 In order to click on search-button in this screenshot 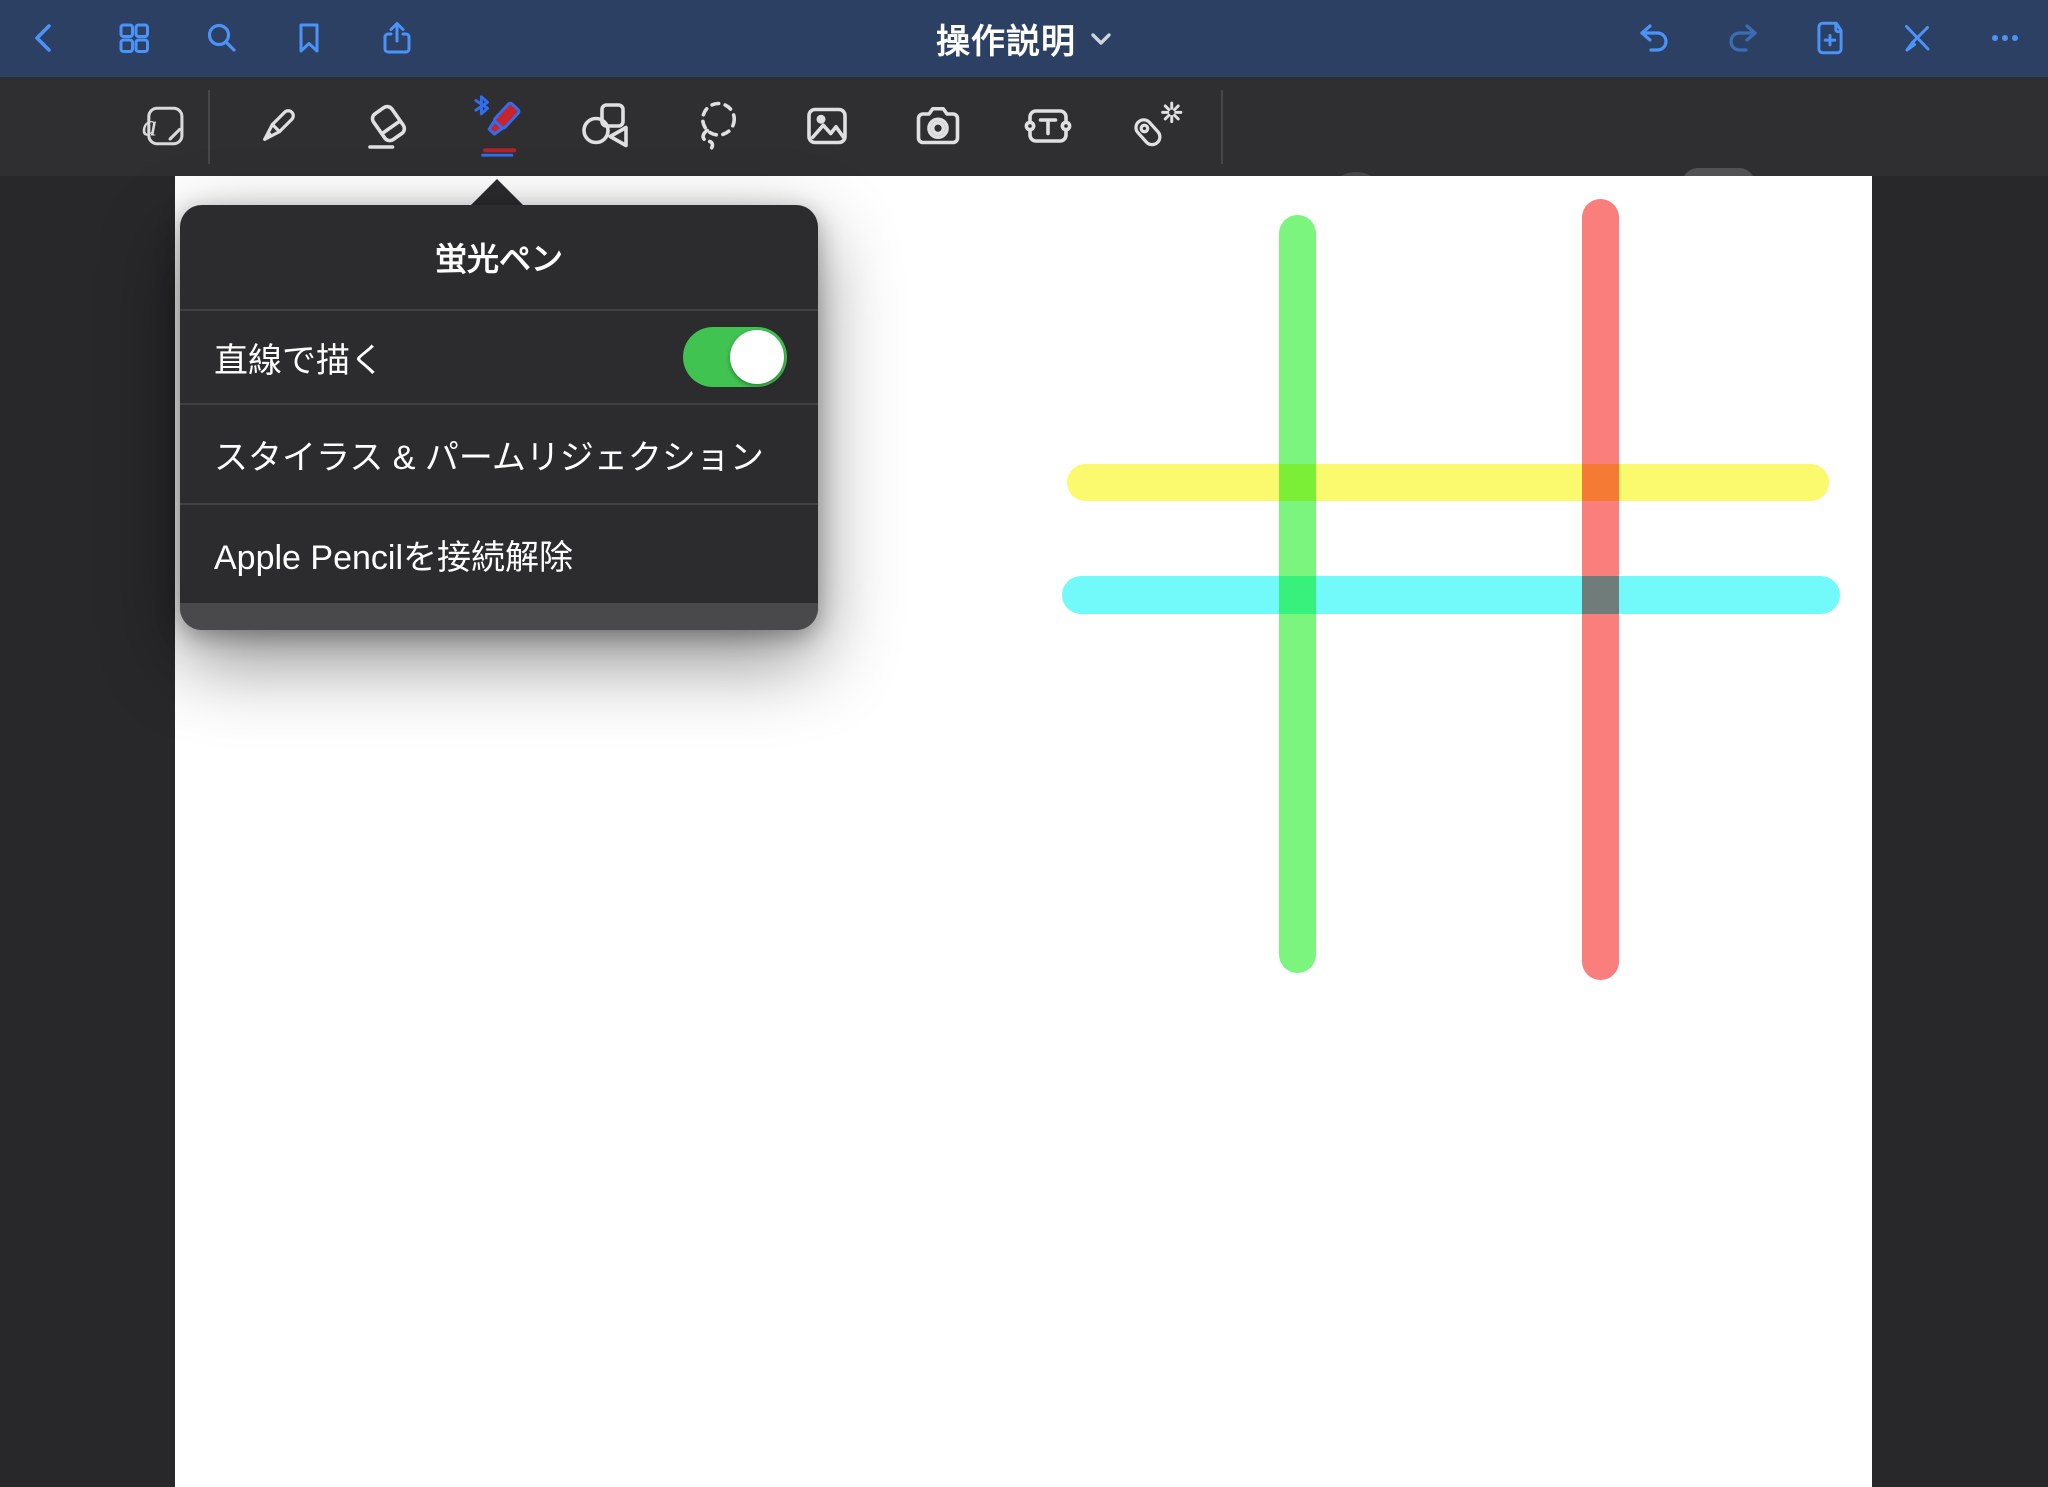, I will do `click(222, 38)`.